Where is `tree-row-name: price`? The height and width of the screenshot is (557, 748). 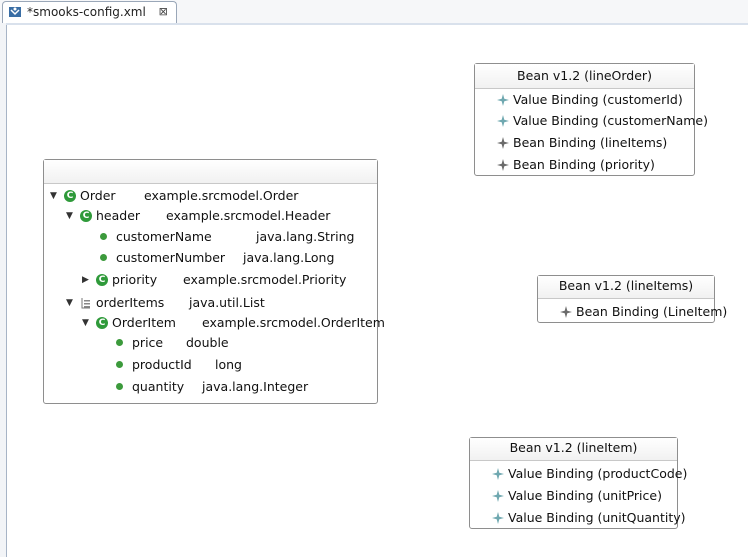 tree-row-name: price is located at coordinates (148, 342).